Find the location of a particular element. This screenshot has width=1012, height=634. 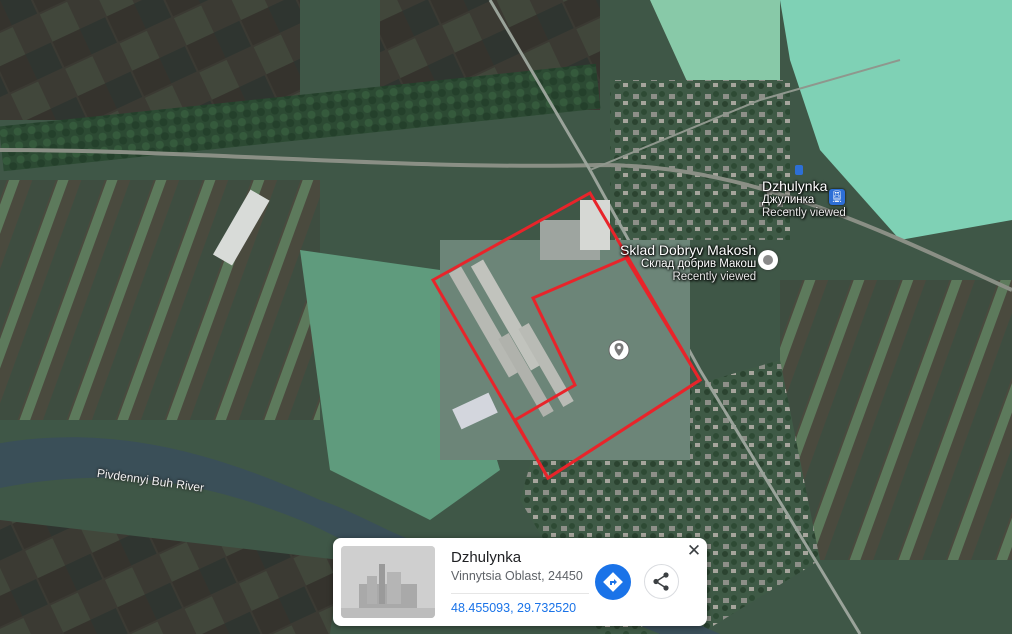

card-divider is located at coordinates (520, 593).